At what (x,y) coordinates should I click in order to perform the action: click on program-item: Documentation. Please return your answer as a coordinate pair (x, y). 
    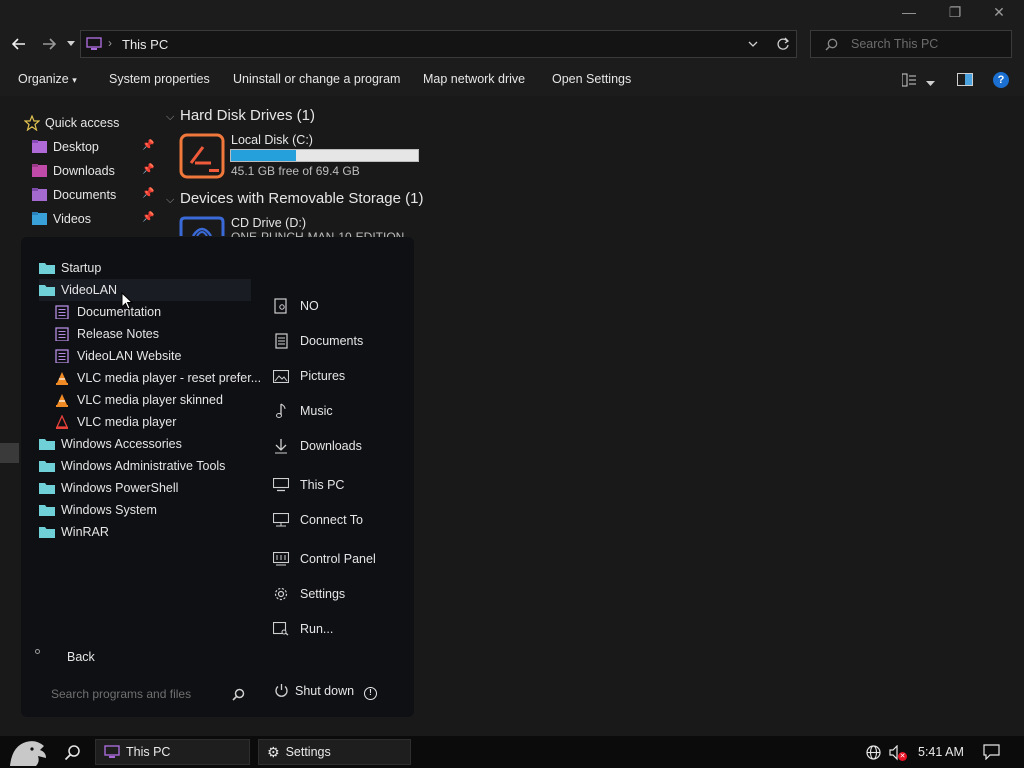
    Looking at the image, I should click on (108, 312).